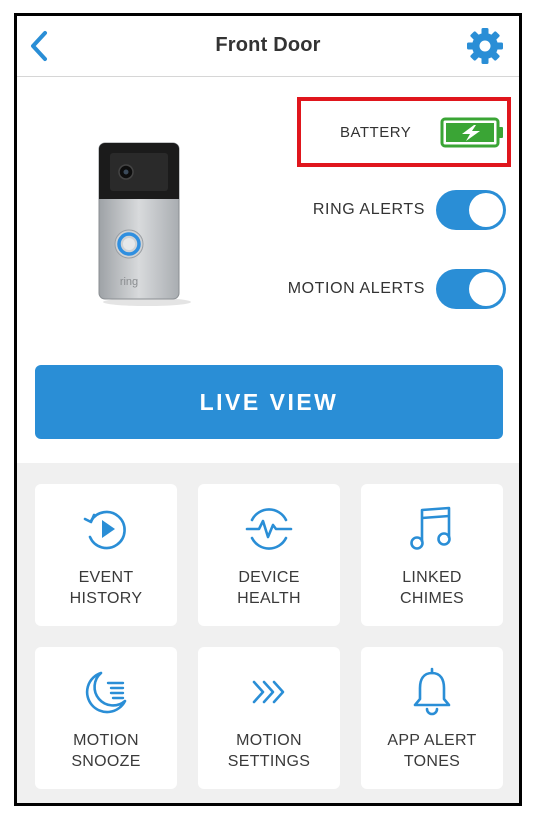 The image size is (535, 833). What do you see at coordinates (268, 692) in the screenshot?
I see `motion-settings-icon` at bounding box center [268, 692].